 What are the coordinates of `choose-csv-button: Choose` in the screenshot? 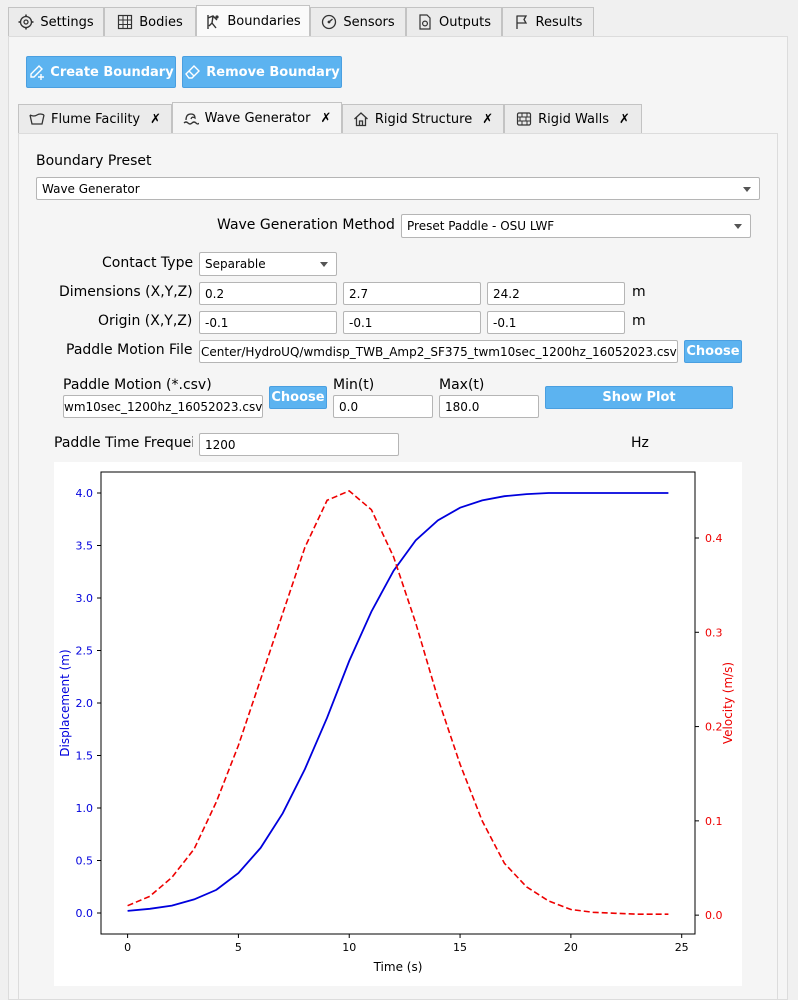 It's located at (298, 397).